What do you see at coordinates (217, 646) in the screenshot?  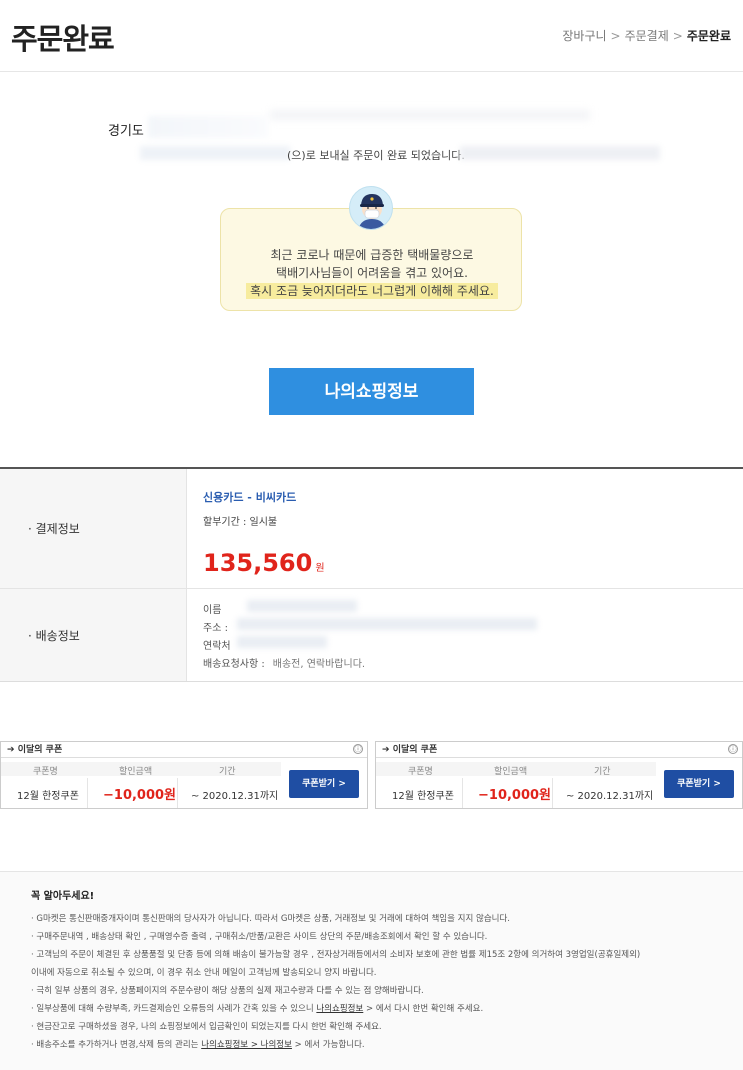 I see `contact-label: 연락처` at bounding box center [217, 646].